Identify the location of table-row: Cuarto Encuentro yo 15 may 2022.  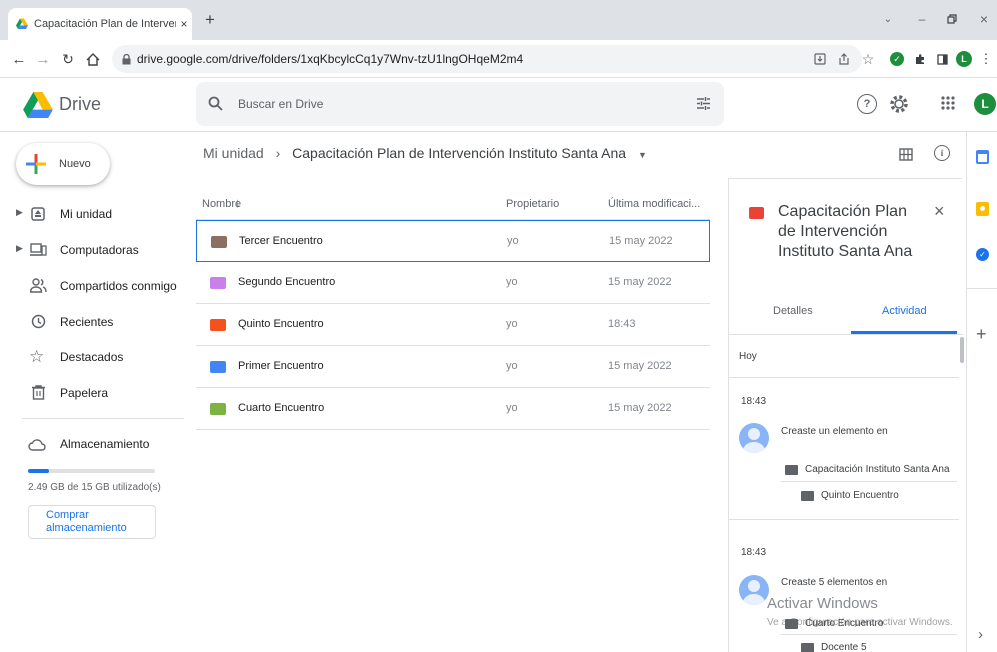
(453, 409).